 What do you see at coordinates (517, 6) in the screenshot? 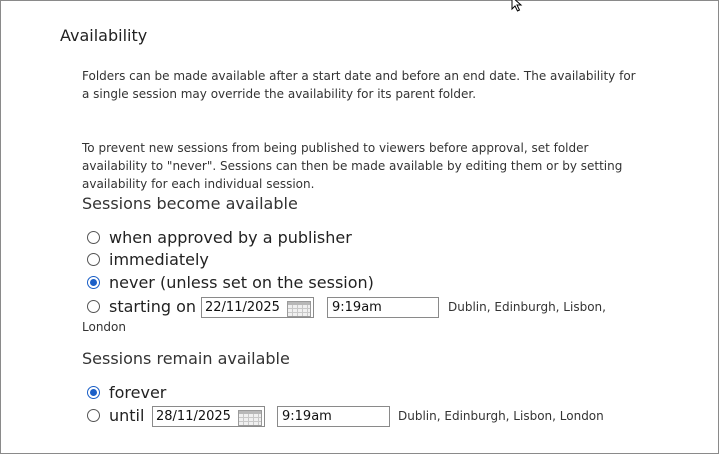
I see `mouse-cursor-icon` at bounding box center [517, 6].